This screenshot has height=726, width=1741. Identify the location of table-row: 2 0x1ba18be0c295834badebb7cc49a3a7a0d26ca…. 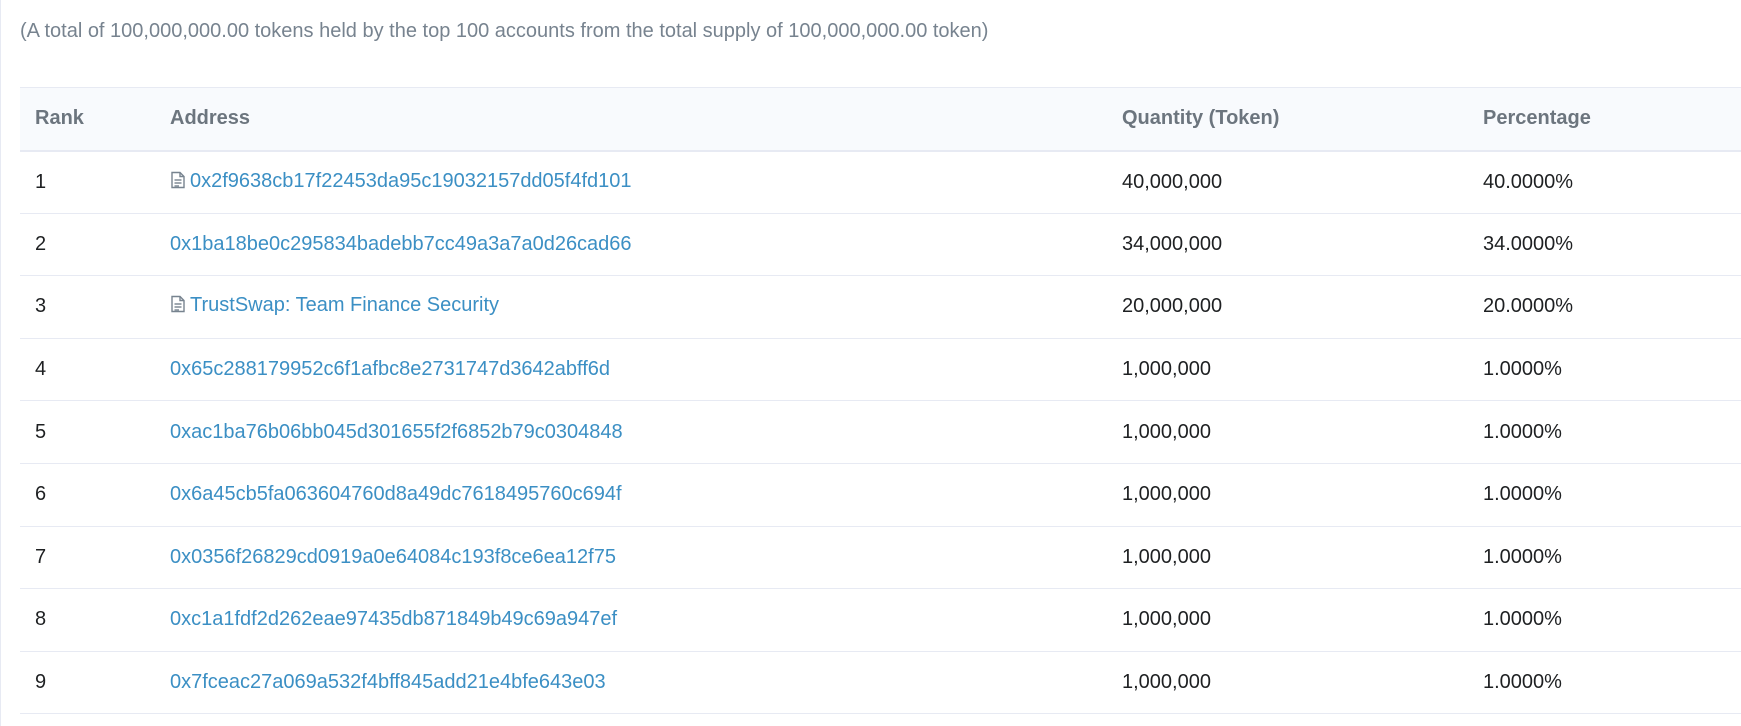
(880, 245).